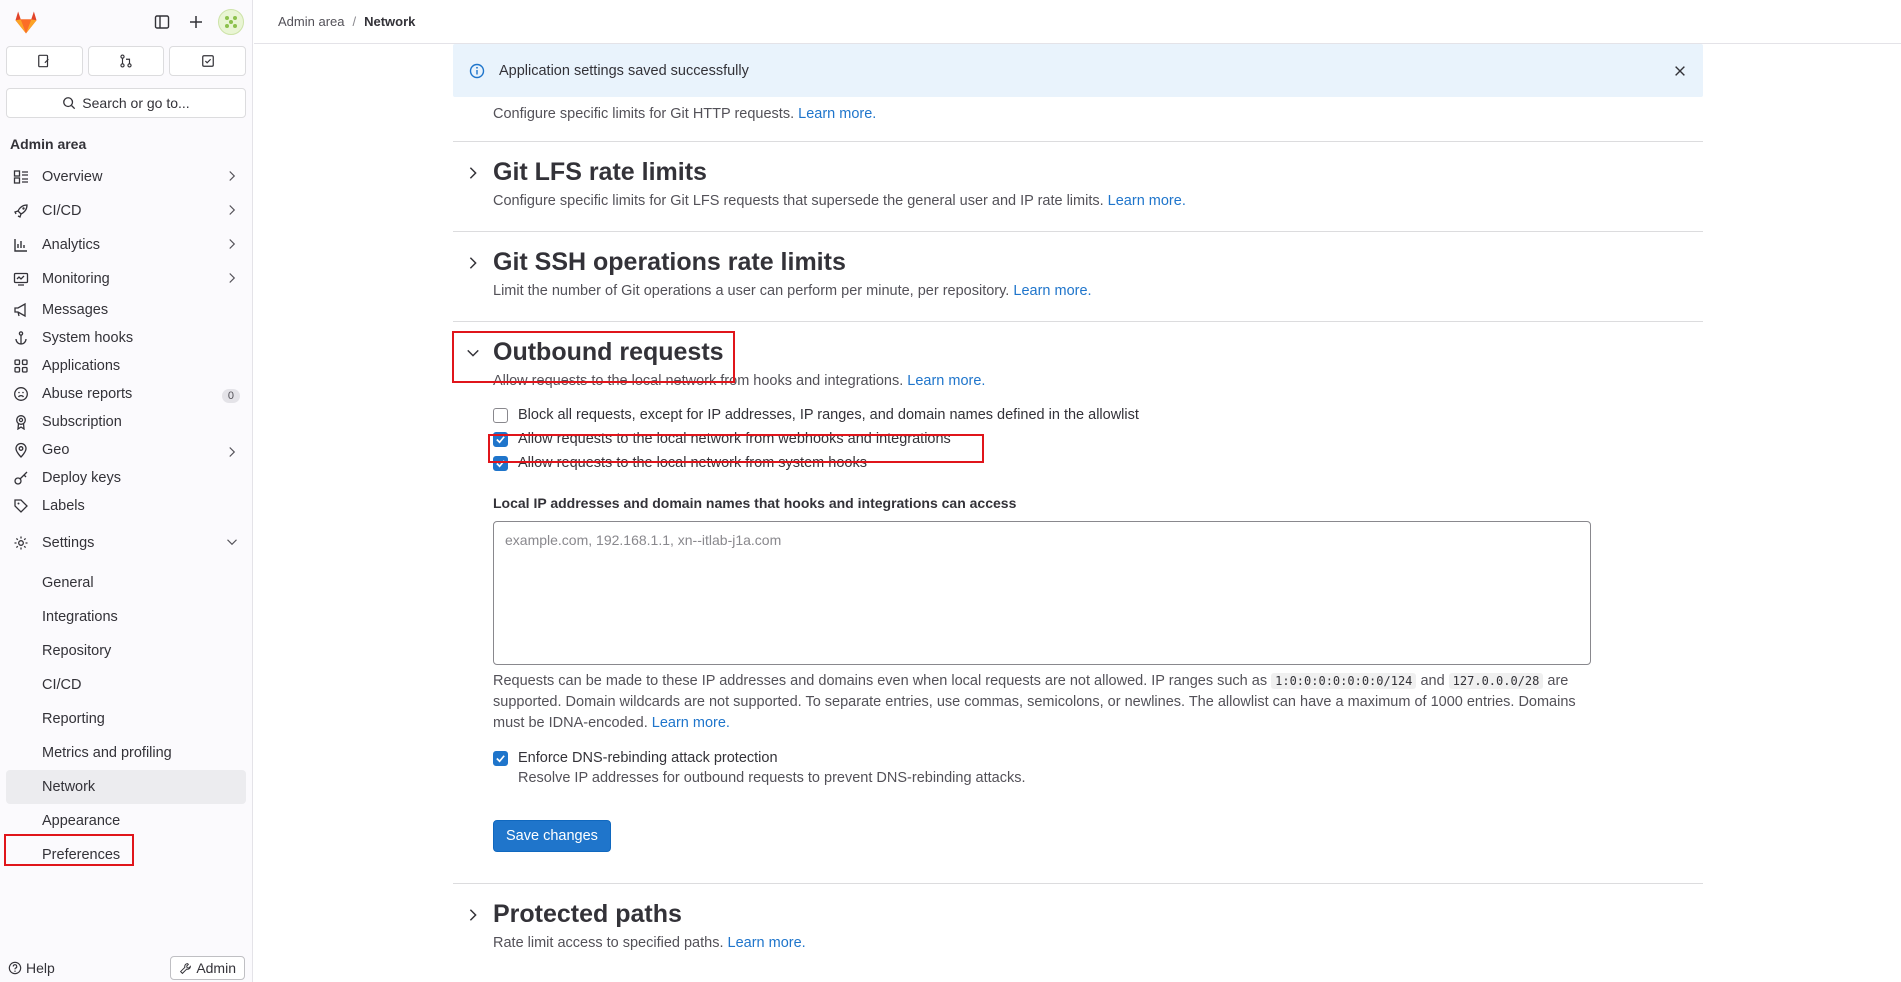 The height and width of the screenshot is (982, 1901). Describe the element at coordinates (311, 21) in the screenshot. I see `breadcrumb-admin-area: Admin area` at that location.